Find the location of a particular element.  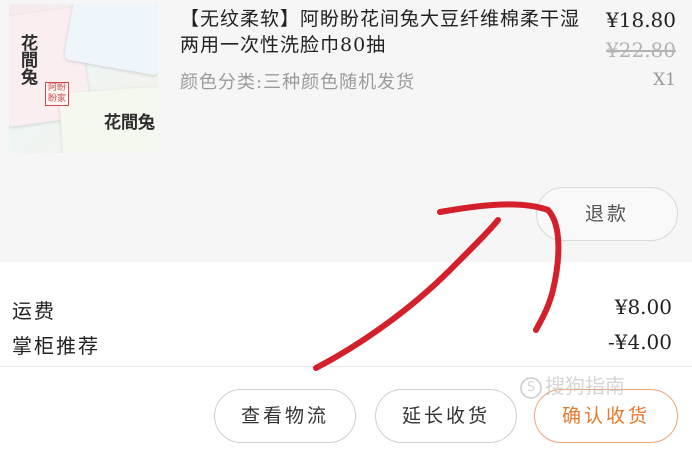

product-thumbnail: 花間兔 花間兔 阿盼盼家 is located at coordinates (83, 78).